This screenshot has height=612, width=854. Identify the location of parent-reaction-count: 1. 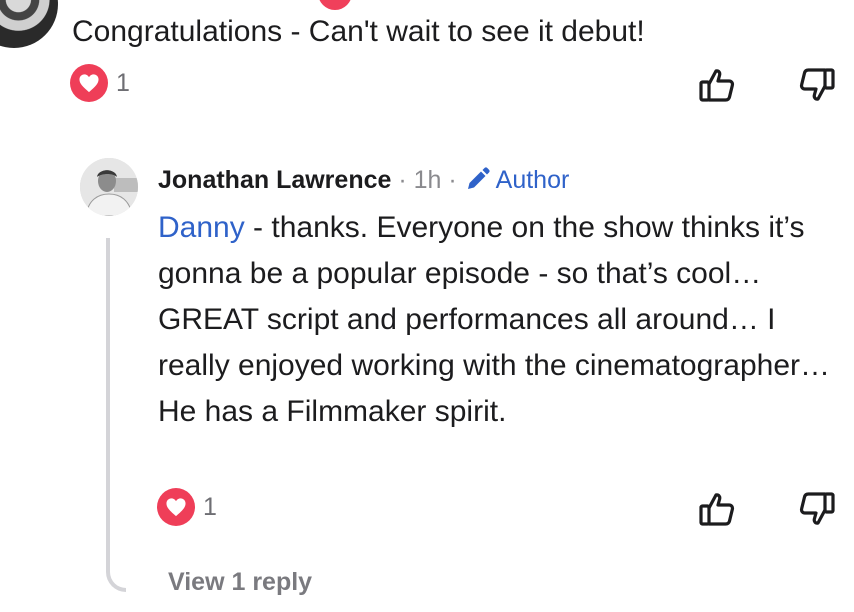
(123, 82).